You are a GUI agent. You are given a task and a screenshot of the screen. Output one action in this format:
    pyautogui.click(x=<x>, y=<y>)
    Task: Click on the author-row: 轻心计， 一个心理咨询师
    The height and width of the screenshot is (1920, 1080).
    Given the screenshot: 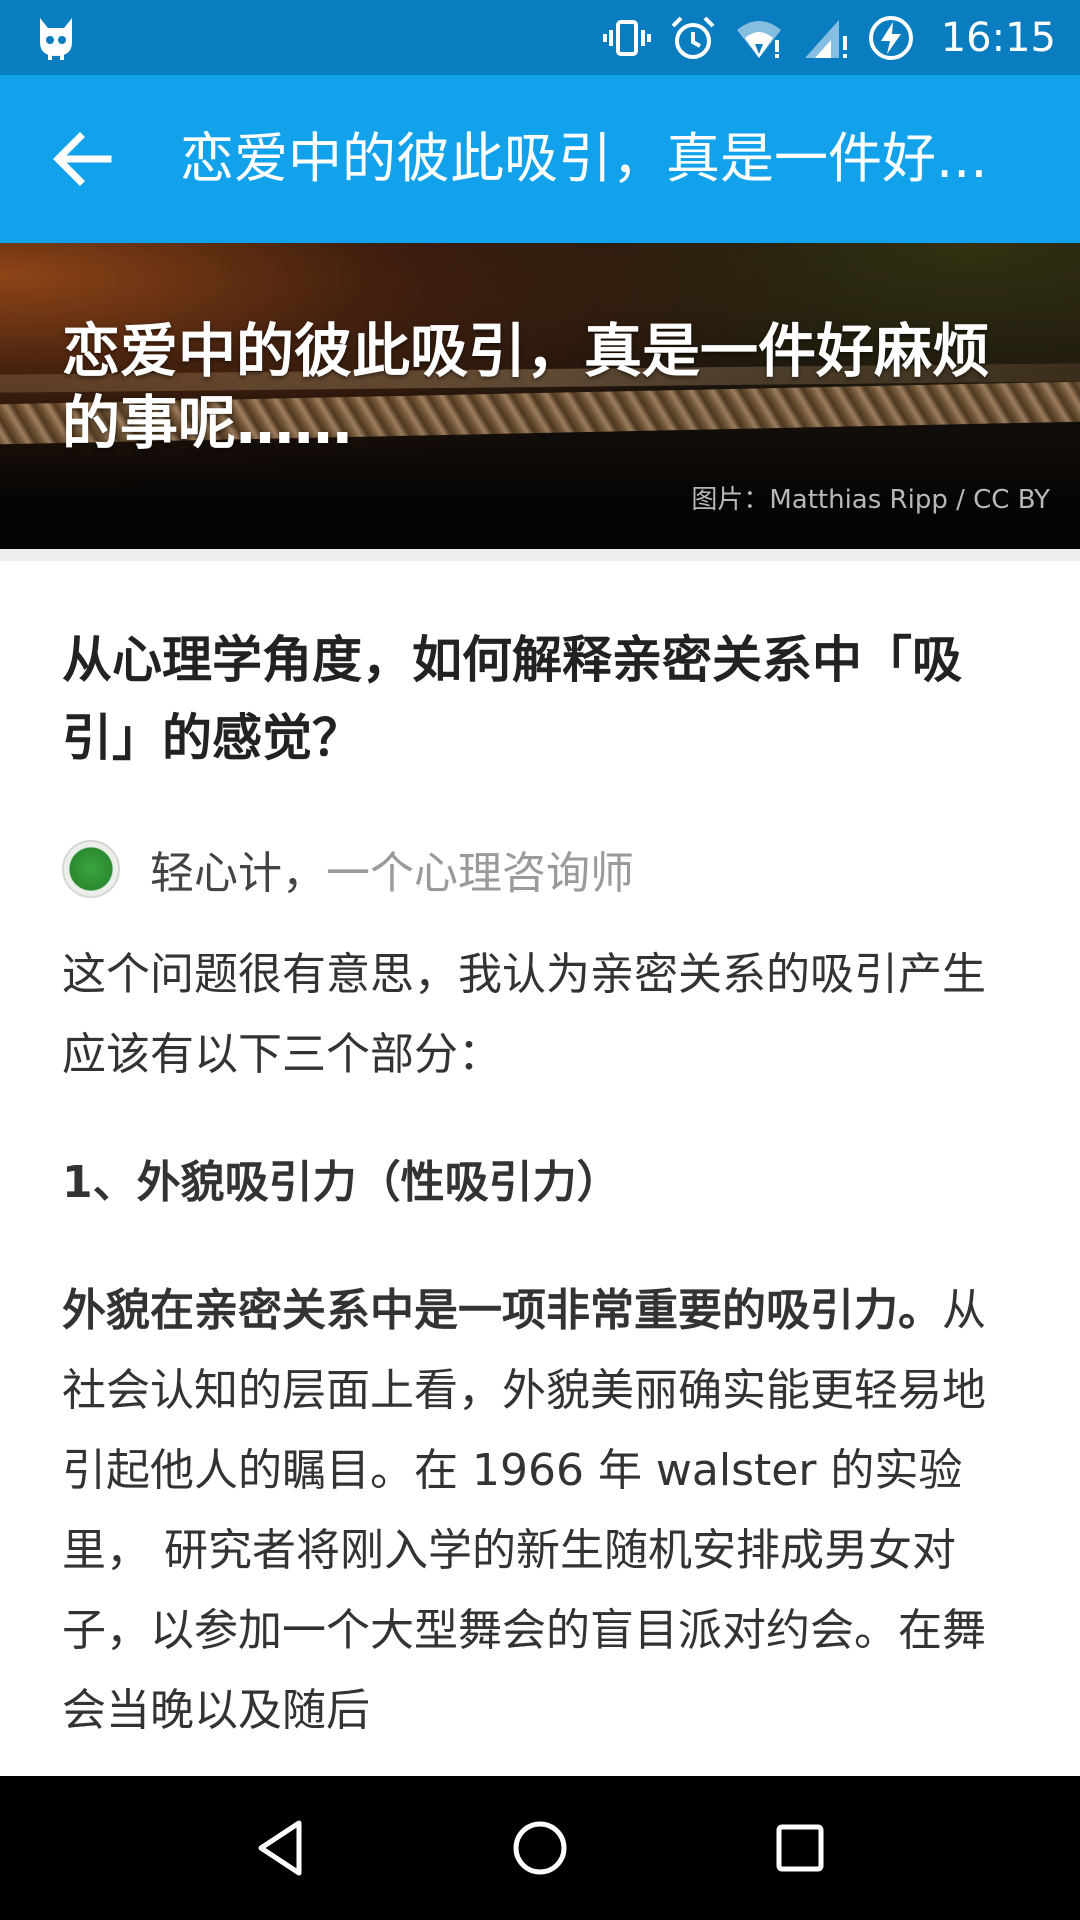 What is the action you would take?
    pyautogui.click(x=542, y=869)
    